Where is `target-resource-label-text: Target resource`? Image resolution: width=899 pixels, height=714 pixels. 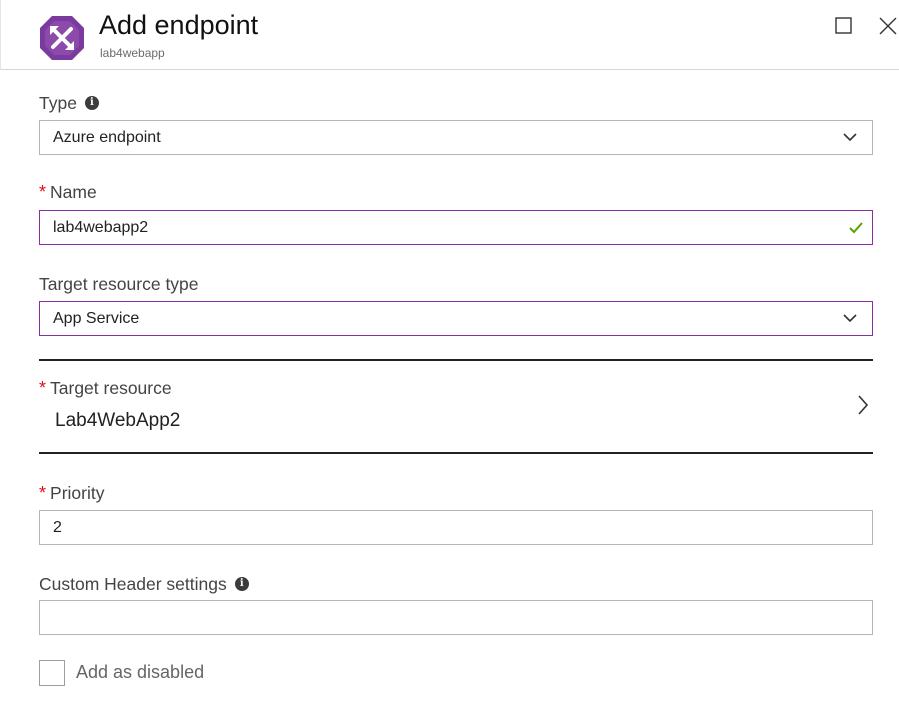
target-resource-label-text: Target resource is located at coordinates (111, 388).